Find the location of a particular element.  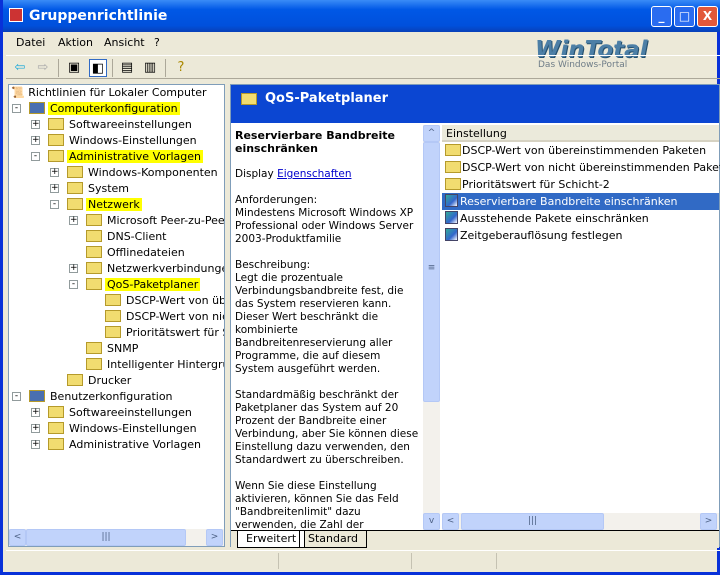

window-title: Gruppenrichtlinie is located at coordinates (98, 16).